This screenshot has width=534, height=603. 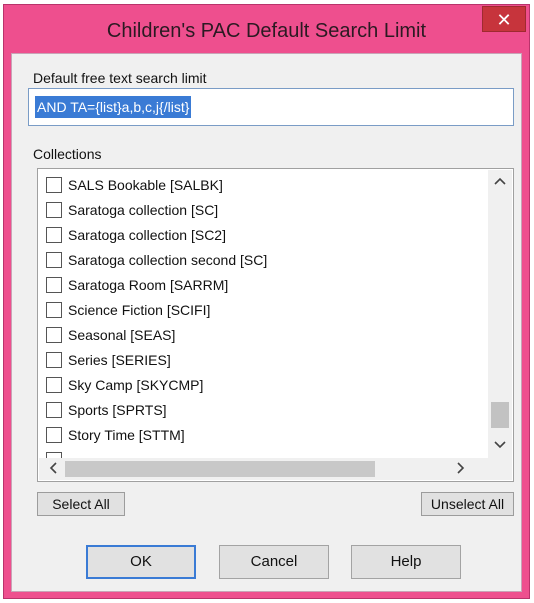 I want to click on list-item: SALS Bookable [SALBK], so click(x=134, y=185).